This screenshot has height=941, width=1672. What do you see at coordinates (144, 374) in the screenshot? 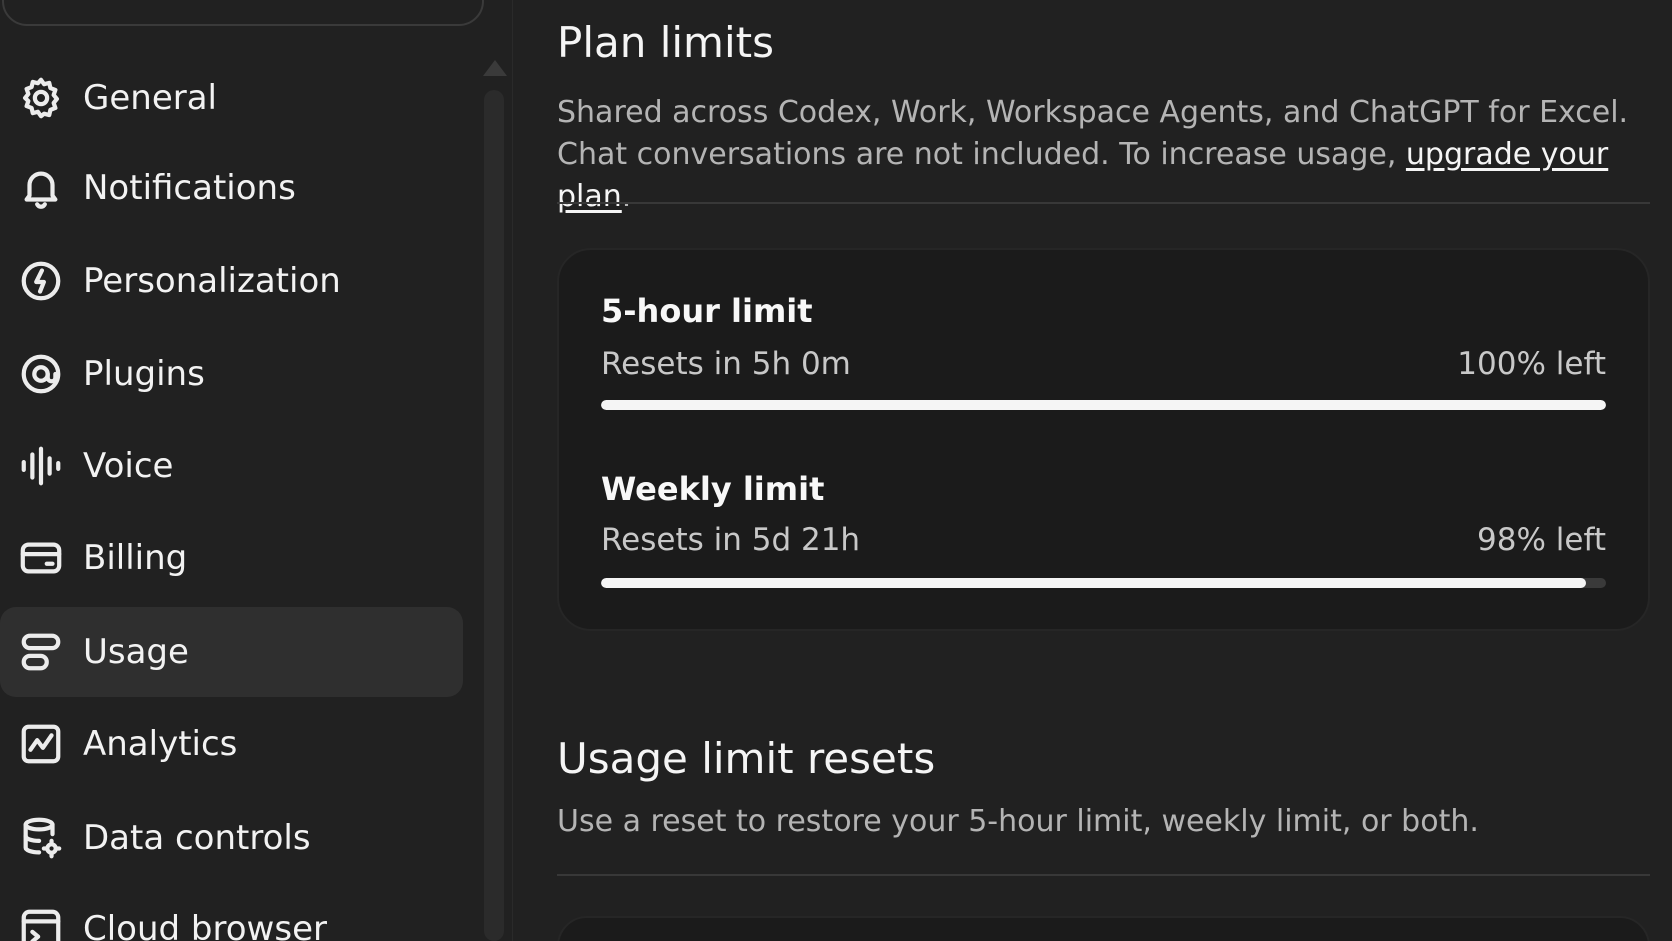
I see `sidebar-item-label: Plugins` at bounding box center [144, 374].